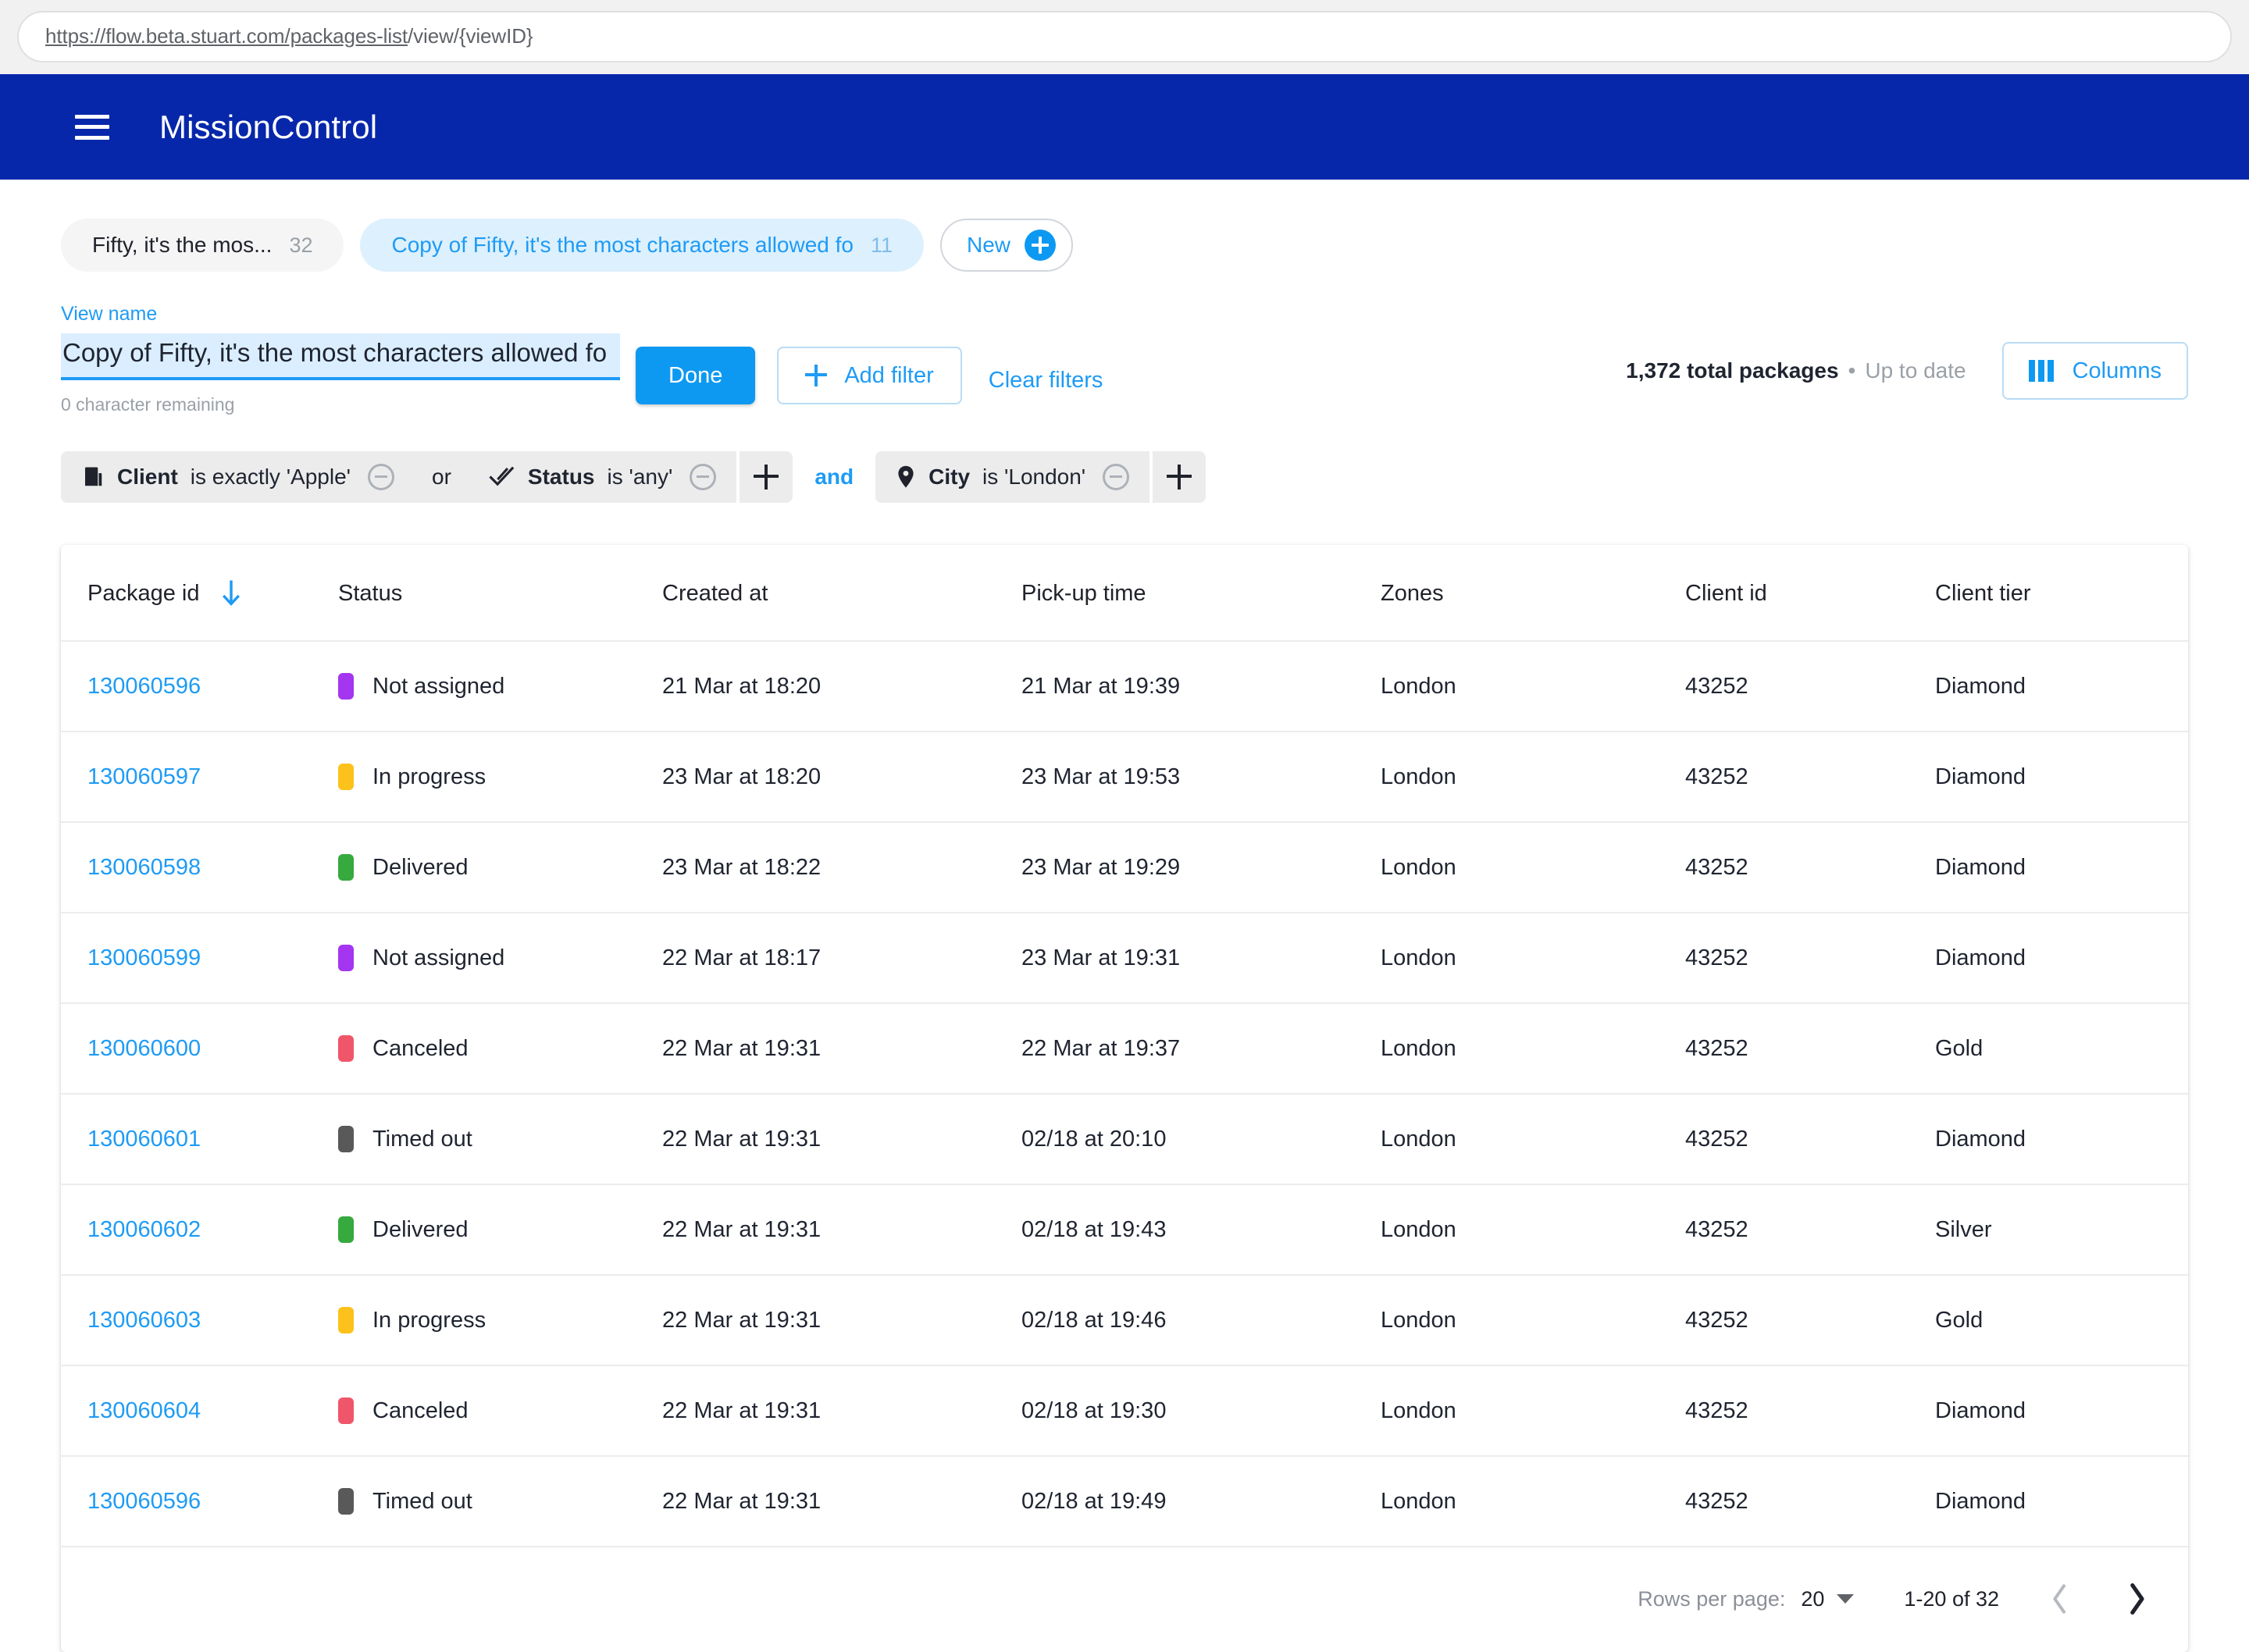  I want to click on filter-group-2: City is 'London', so click(1040, 477).